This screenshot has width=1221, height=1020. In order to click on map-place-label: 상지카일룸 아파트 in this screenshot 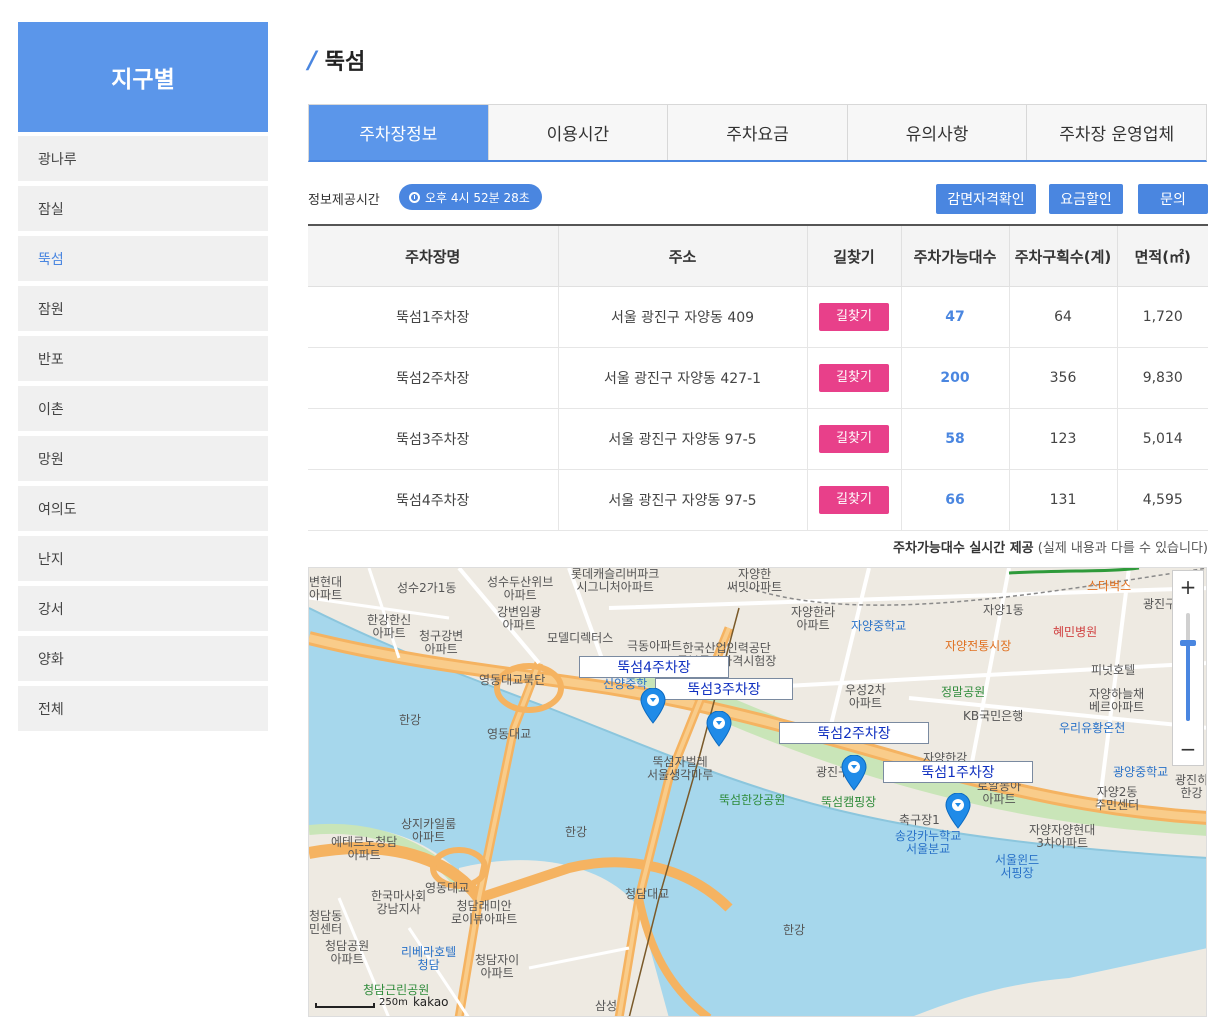, I will do `click(429, 830)`.